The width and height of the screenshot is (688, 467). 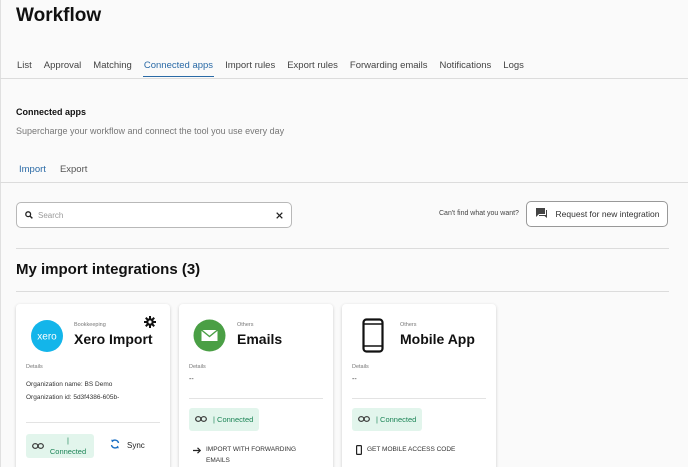 I want to click on phone-small-icon, so click(x=359, y=451).